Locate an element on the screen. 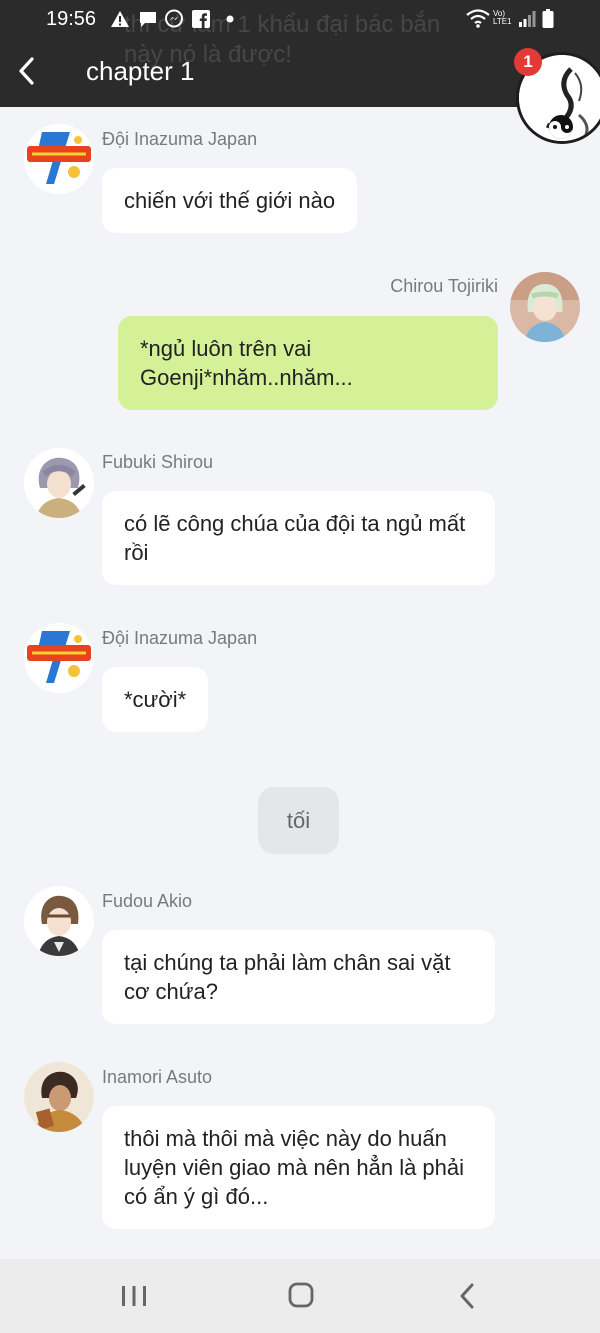 The image size is (600, 1333). recents-icon is located at coordinates (134, 1296).